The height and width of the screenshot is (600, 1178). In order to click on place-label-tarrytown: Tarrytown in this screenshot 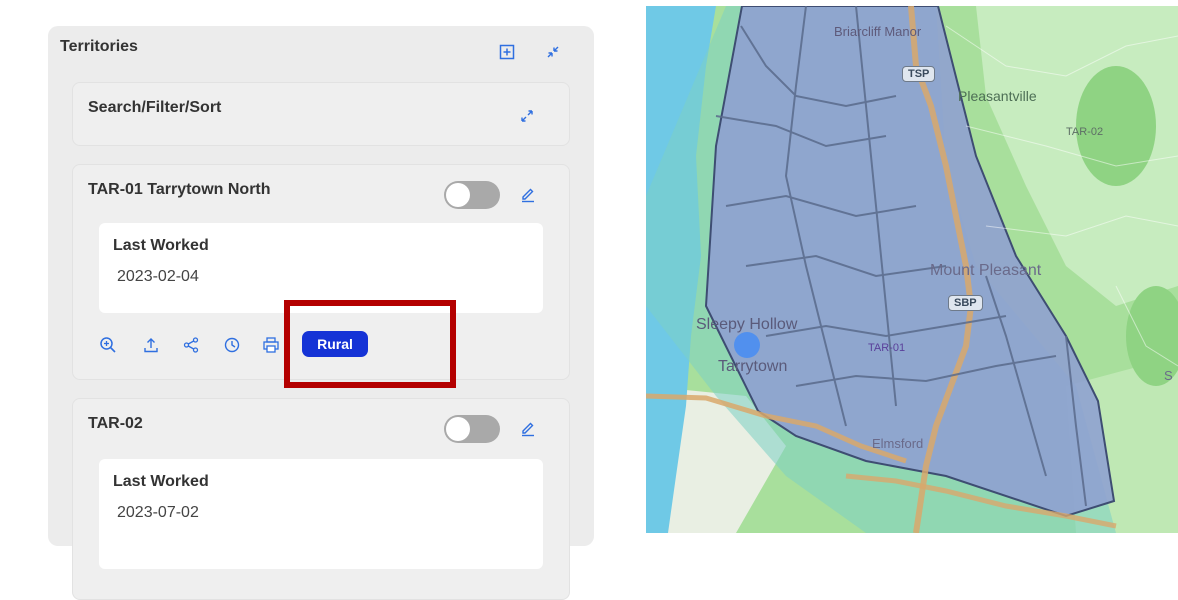, I will do `click(753, 366)`.